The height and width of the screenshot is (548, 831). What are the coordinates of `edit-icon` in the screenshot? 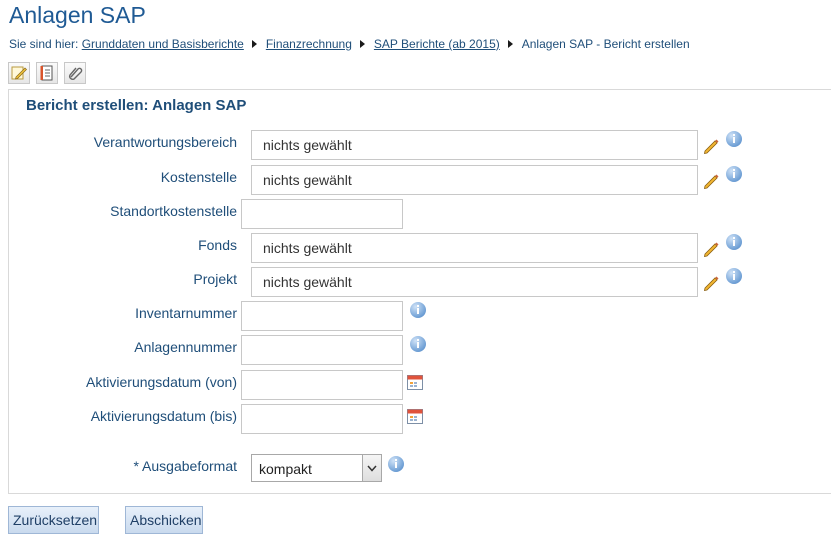 It's located at (19, 73).